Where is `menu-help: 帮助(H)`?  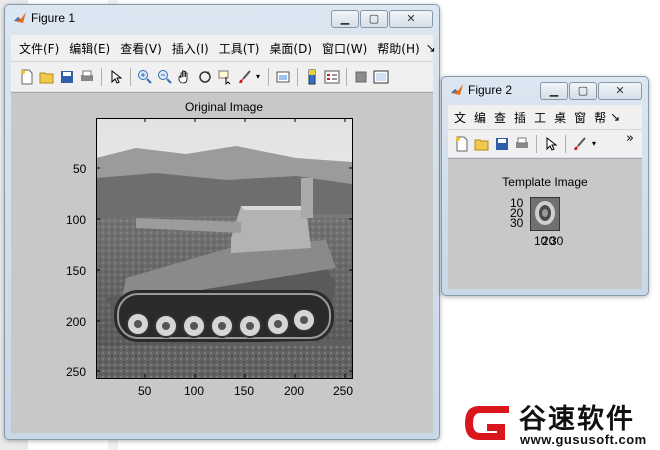
menu-help: 帮助(H) is located at coordinates (398, 48).